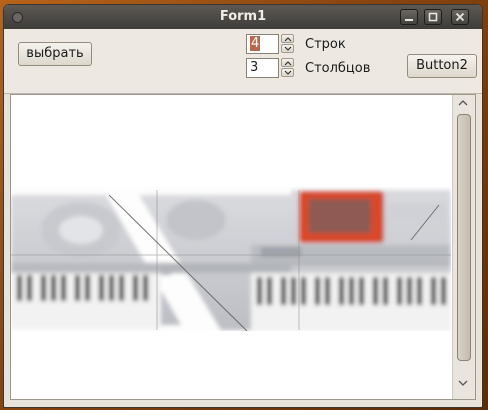 The image size is (488, 410). Describe the element at coordinates (409, 17) in the screenshot. I see `minimize-button` at that location.